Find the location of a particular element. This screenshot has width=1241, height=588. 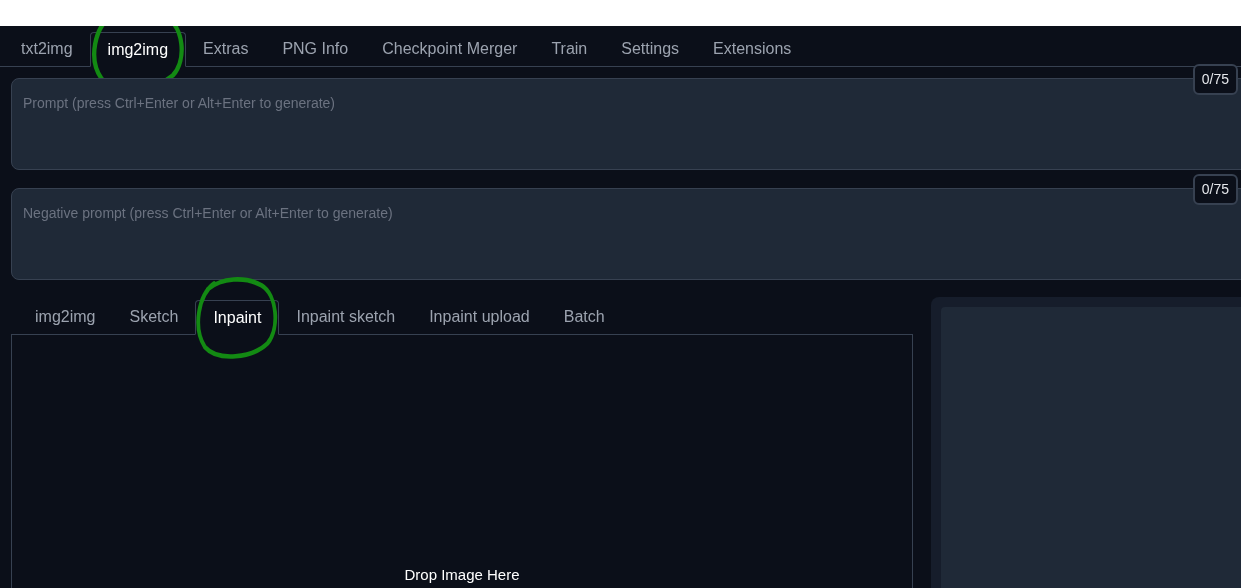

tab: Inpaint upload is located at coordinates (479, 316).